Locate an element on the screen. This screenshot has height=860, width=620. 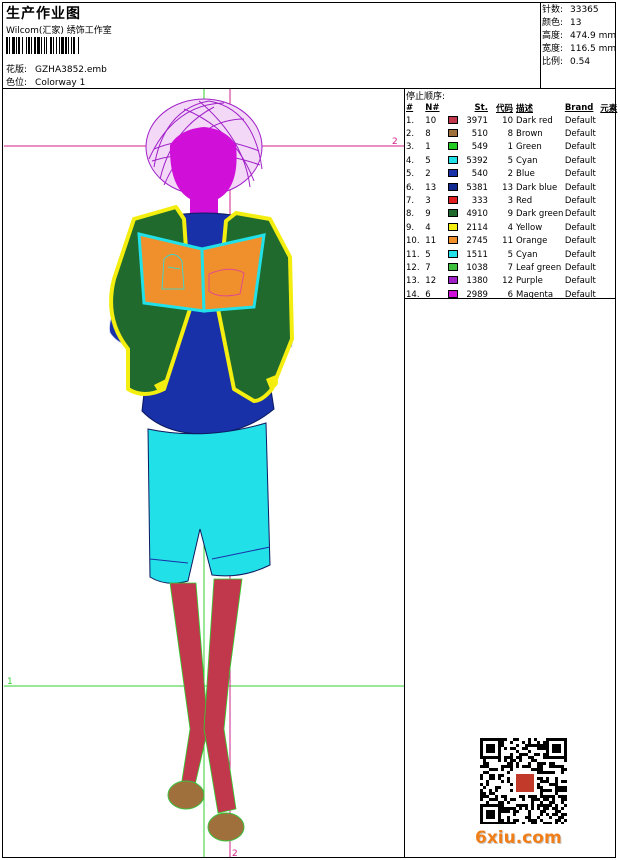
colorway-label: 色位: is located at coordinates (17, 83).